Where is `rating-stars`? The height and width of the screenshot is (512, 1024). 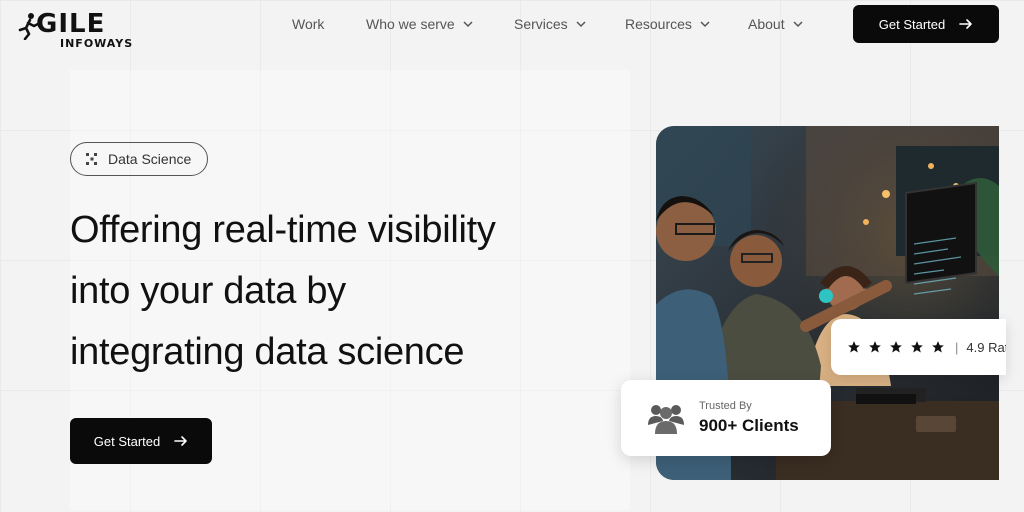 rating-stars is located at coordinates (896, 347).